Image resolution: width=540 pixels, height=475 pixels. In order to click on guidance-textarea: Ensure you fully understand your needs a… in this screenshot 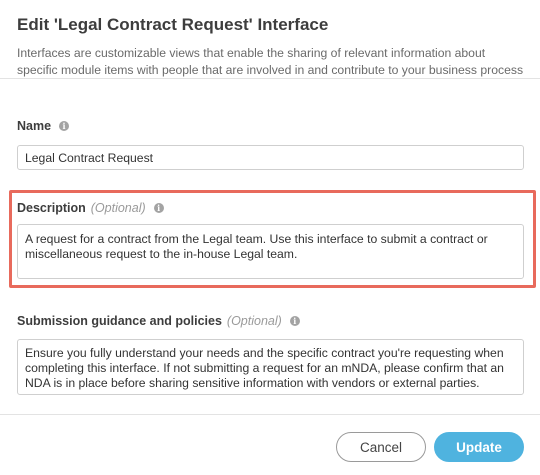, I will do `click(270, 367)`.